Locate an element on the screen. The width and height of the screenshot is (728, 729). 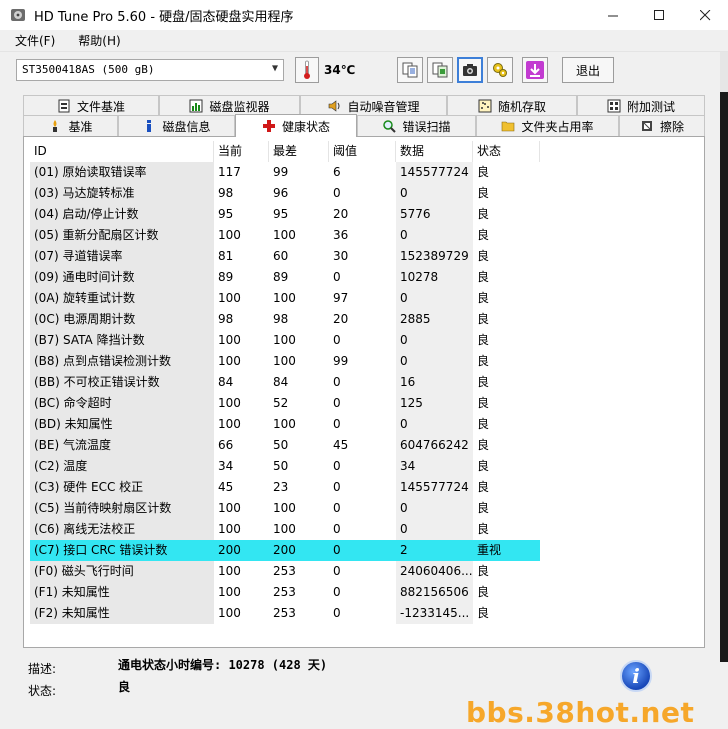
cell-worst: 60 is located at coordinates (281, 256).